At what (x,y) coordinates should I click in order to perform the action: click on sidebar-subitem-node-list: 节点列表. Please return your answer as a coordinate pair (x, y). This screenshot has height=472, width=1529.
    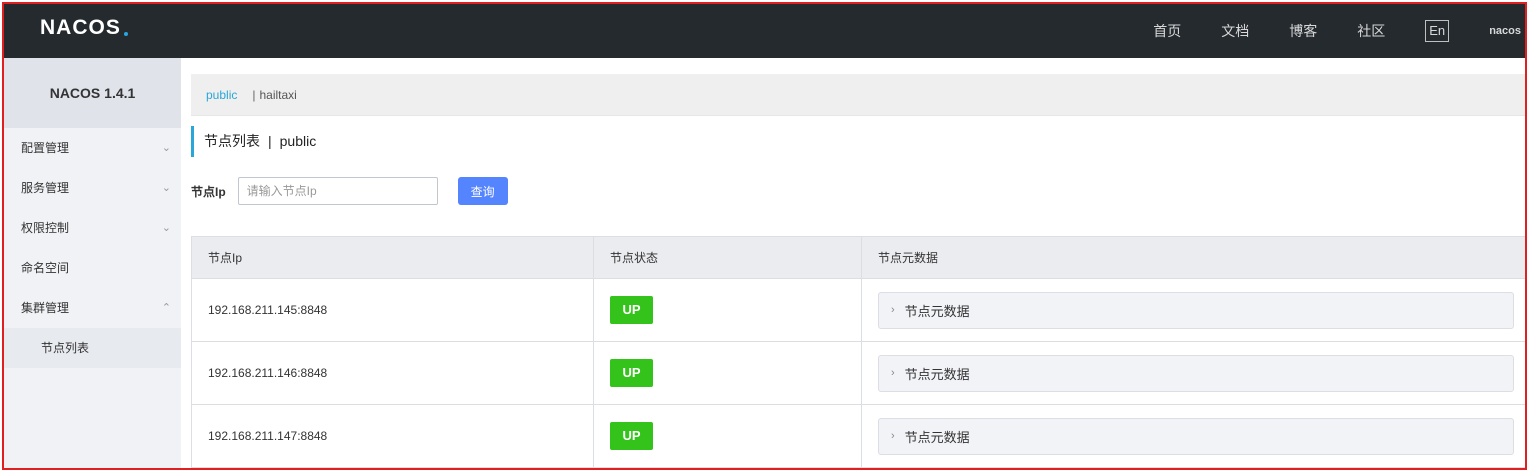
    Looking at the image, I should click on (92, 348).